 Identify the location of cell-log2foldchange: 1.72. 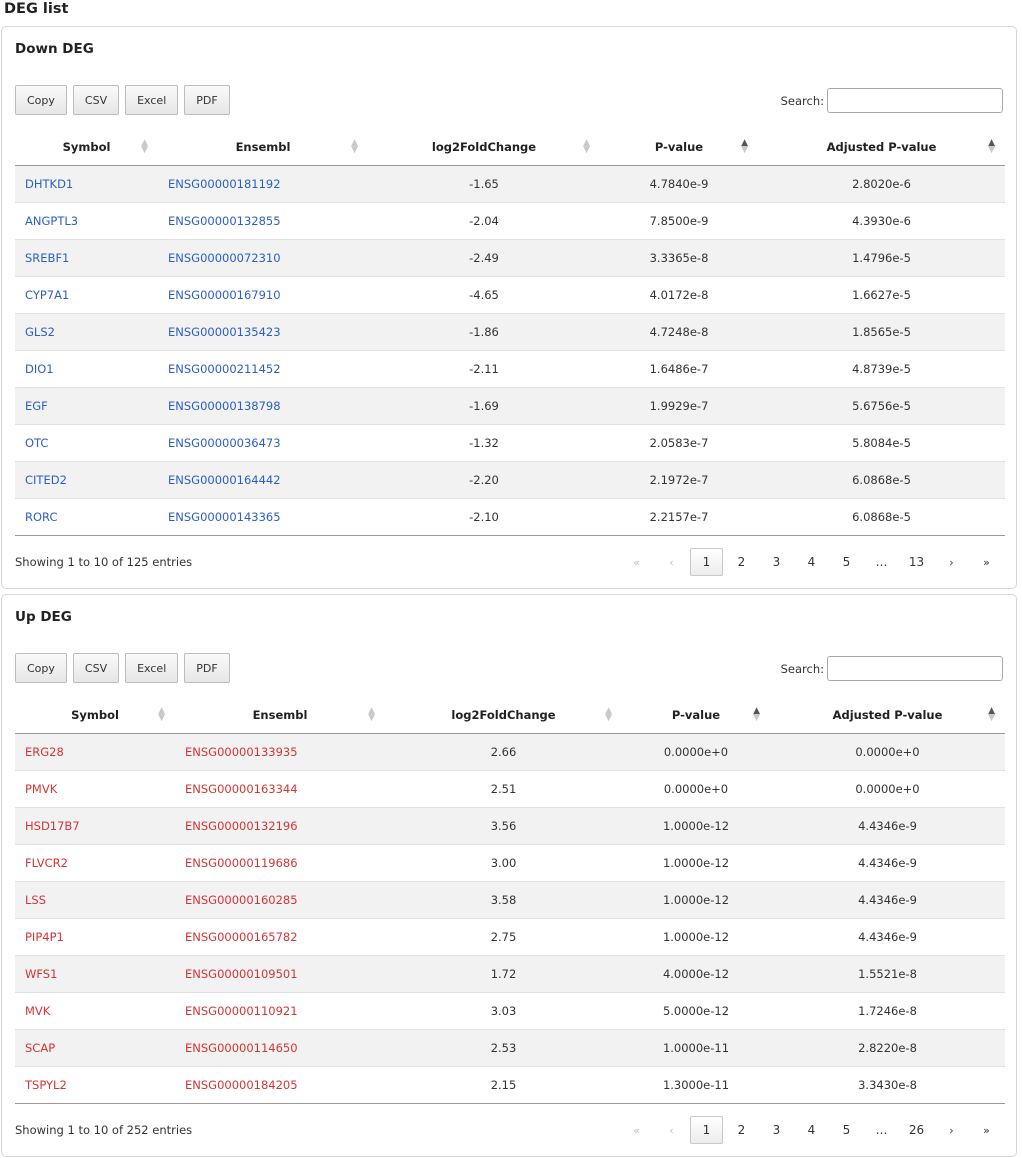
(503, 974).